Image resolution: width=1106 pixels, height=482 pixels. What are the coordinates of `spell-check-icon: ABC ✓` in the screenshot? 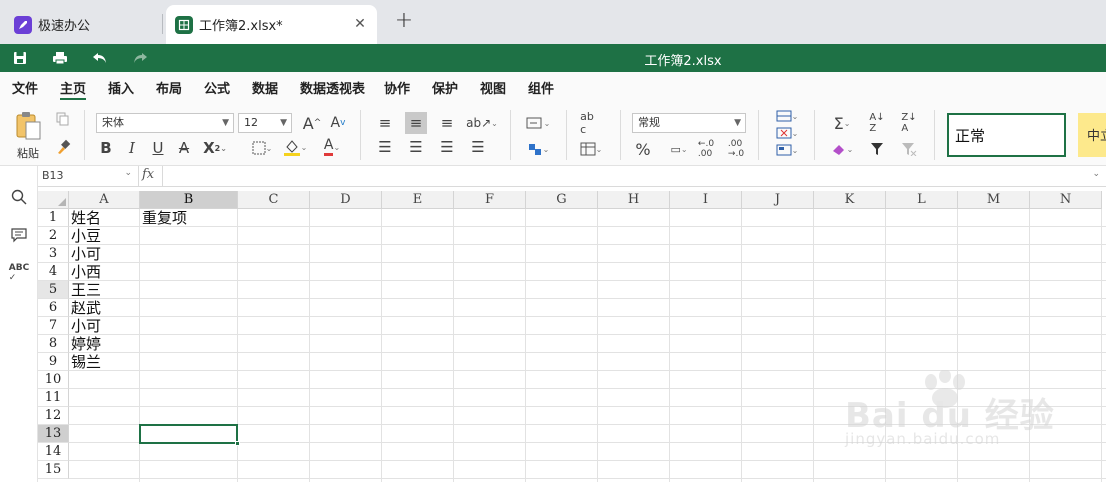 It's located at (19, 273).